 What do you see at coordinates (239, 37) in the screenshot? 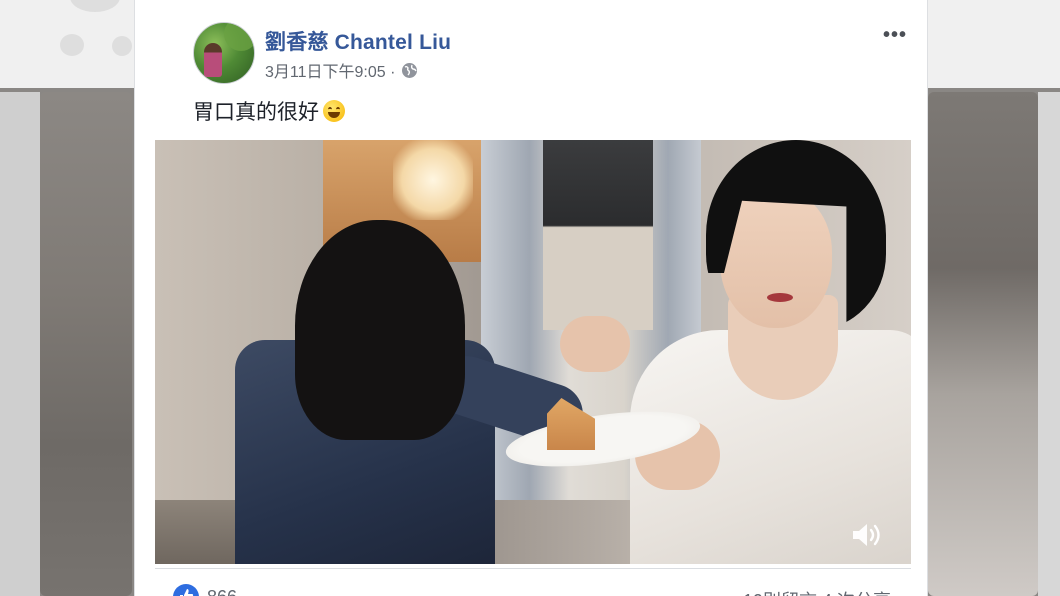
I see `avatar-foliage` at bounding box center [239, 37].